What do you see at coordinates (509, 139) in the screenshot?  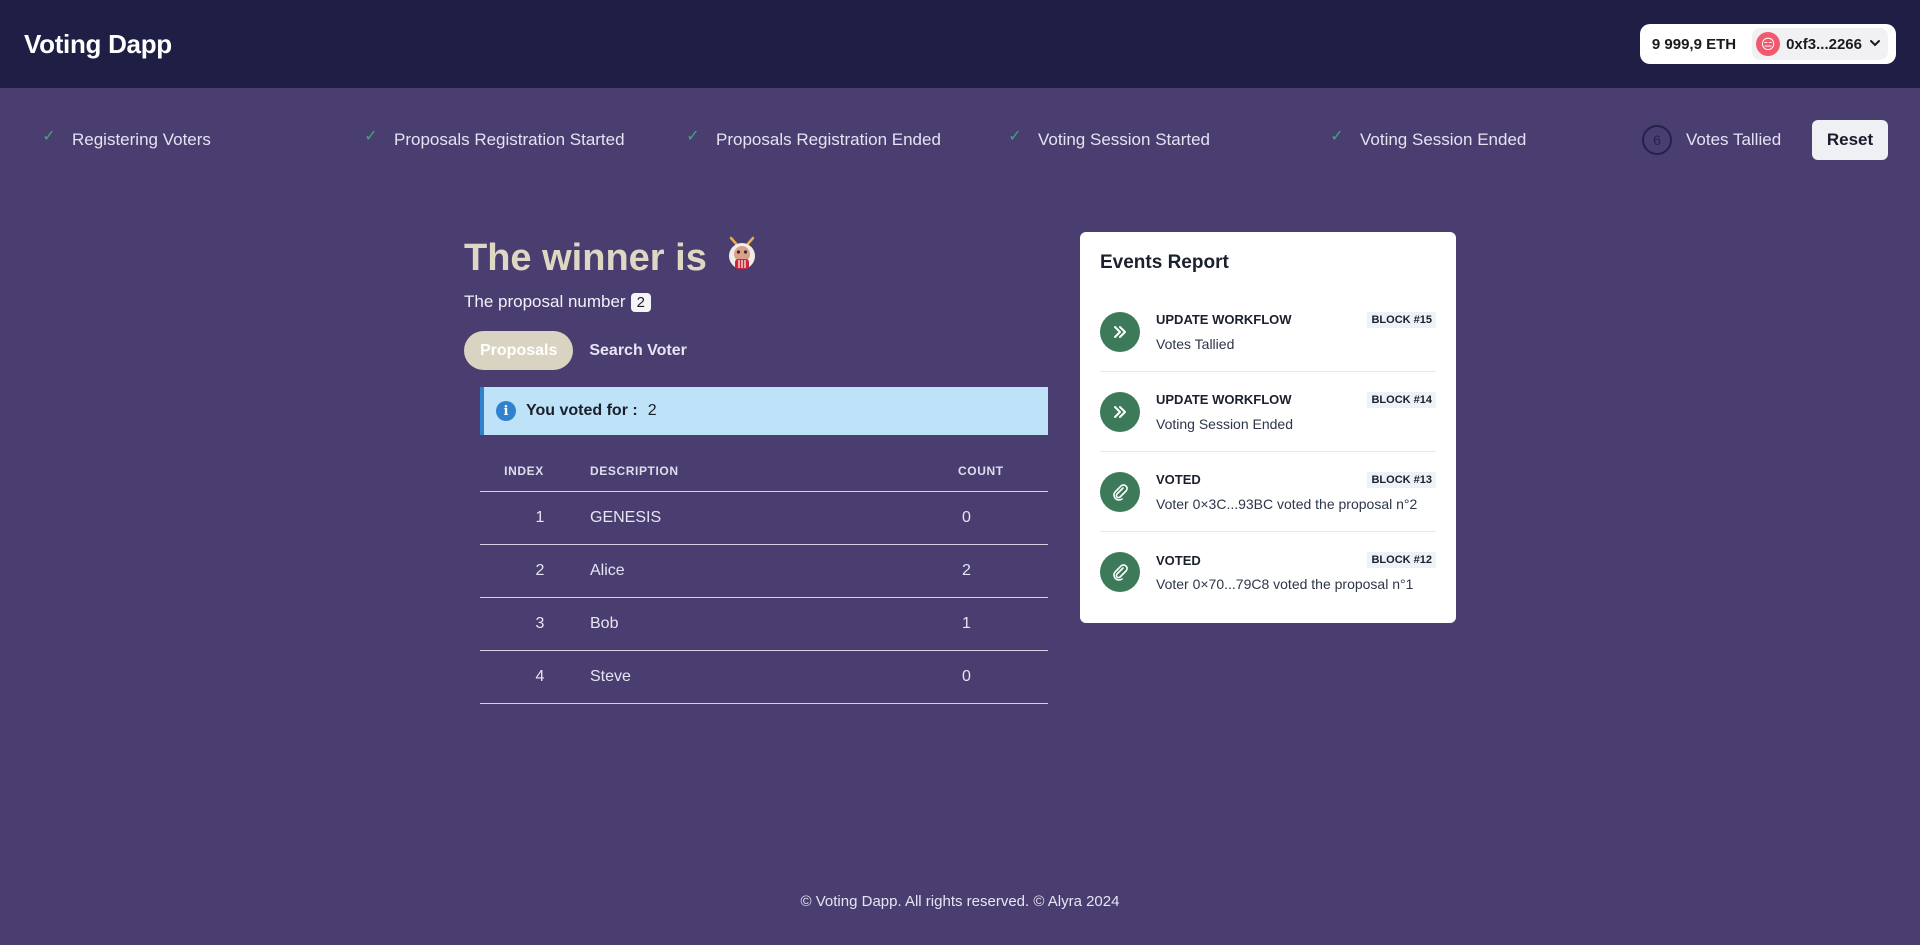 I see `step-label: Proposals Registration Started` at bounding box center [509, 139].